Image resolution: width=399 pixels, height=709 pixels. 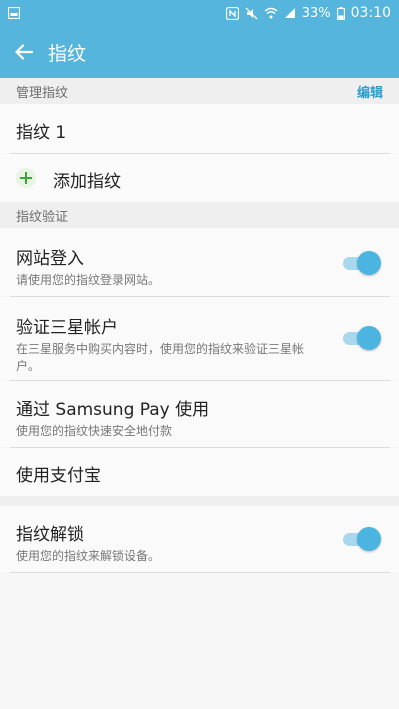 I want to click on add-fingerprint-label: 添加指纹, so click(x=87, y=182).